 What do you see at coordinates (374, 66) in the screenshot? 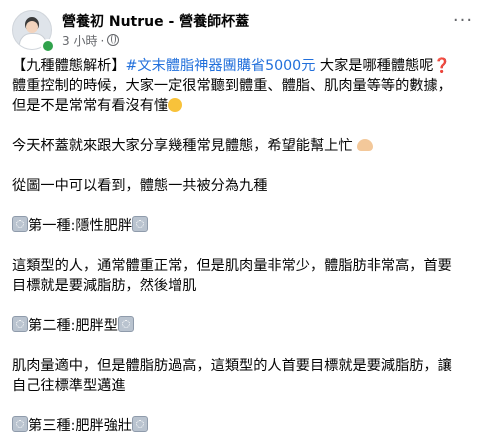
I see `post-question: 大家是哪種體態呢` at bounding box center [374, 66].